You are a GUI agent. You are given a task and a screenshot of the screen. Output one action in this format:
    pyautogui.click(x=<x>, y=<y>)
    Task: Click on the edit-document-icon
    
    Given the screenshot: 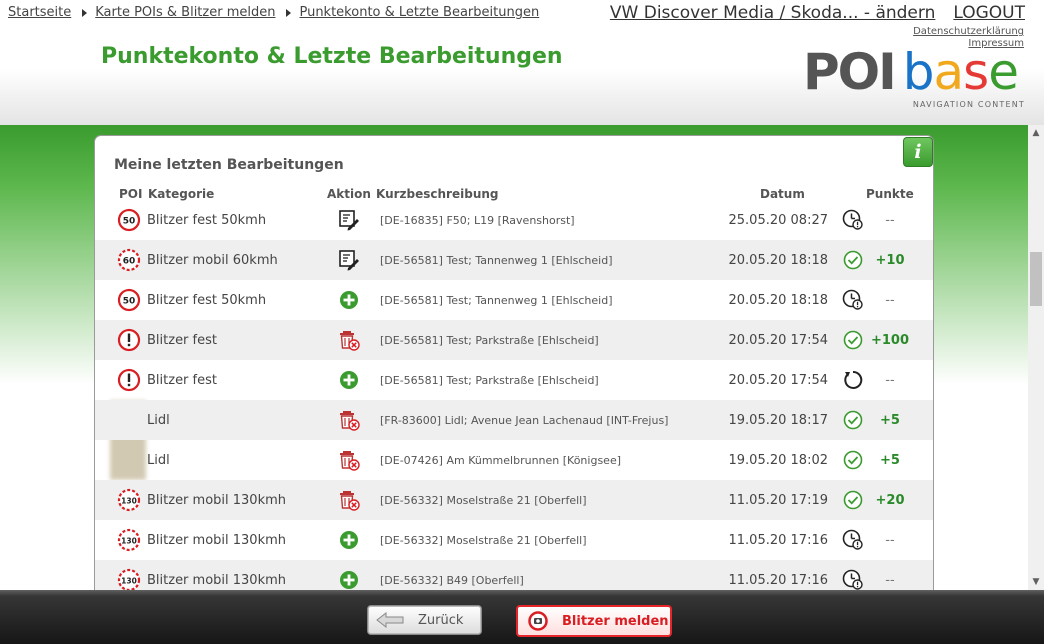 What is the action you would take?
    pyautogui.click(x=349, y=220)
    